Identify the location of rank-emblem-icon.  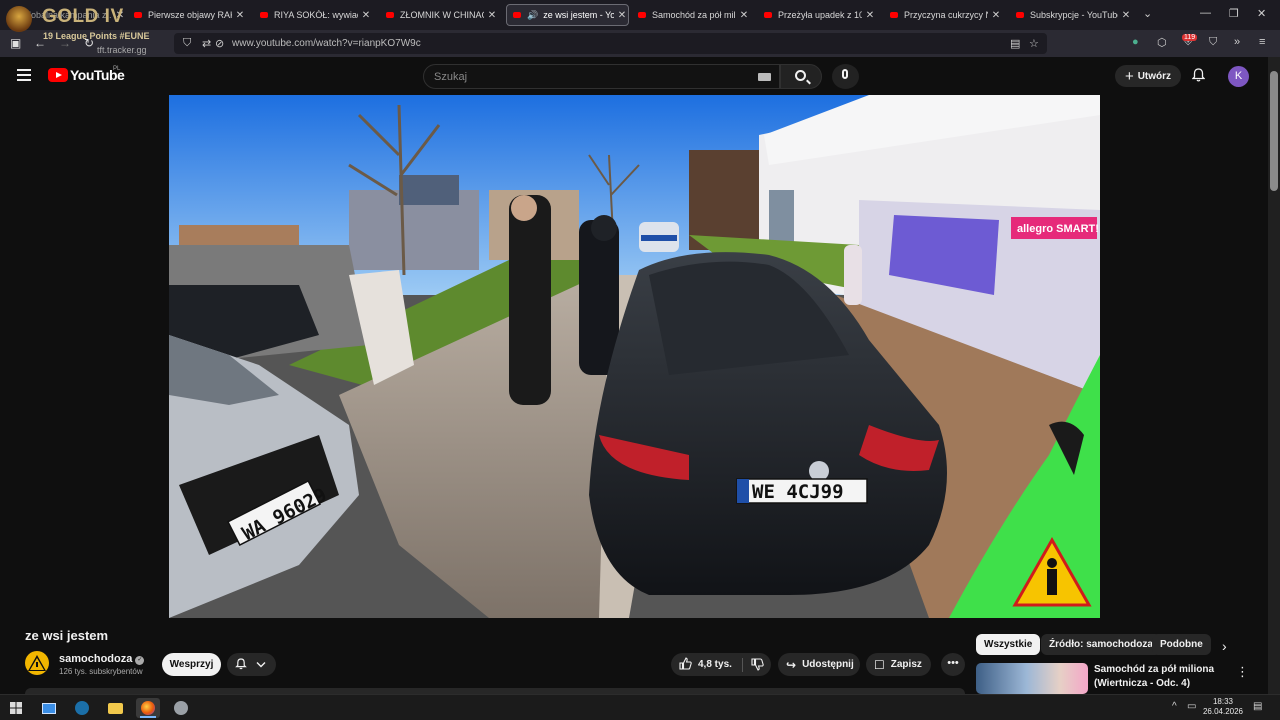
(19, 19).